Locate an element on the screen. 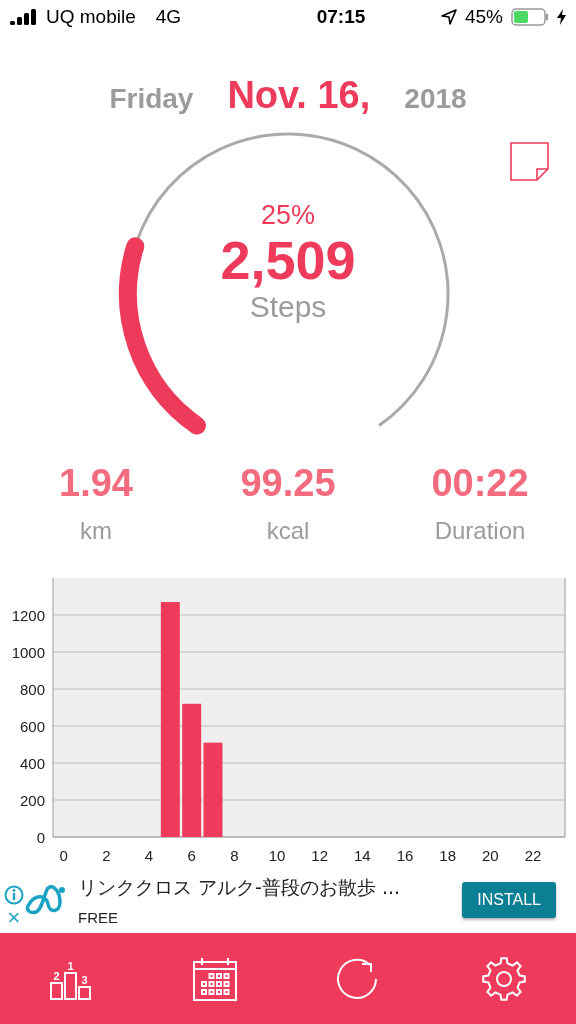  calendar-icon is located at coordinates (214, 978).